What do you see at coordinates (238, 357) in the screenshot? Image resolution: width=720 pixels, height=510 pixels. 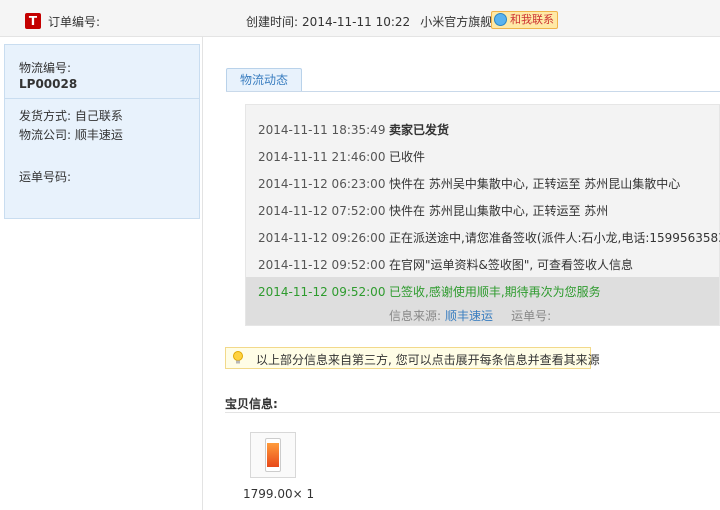 I see `lightbulb-icon` at bounding box center [238, 357].